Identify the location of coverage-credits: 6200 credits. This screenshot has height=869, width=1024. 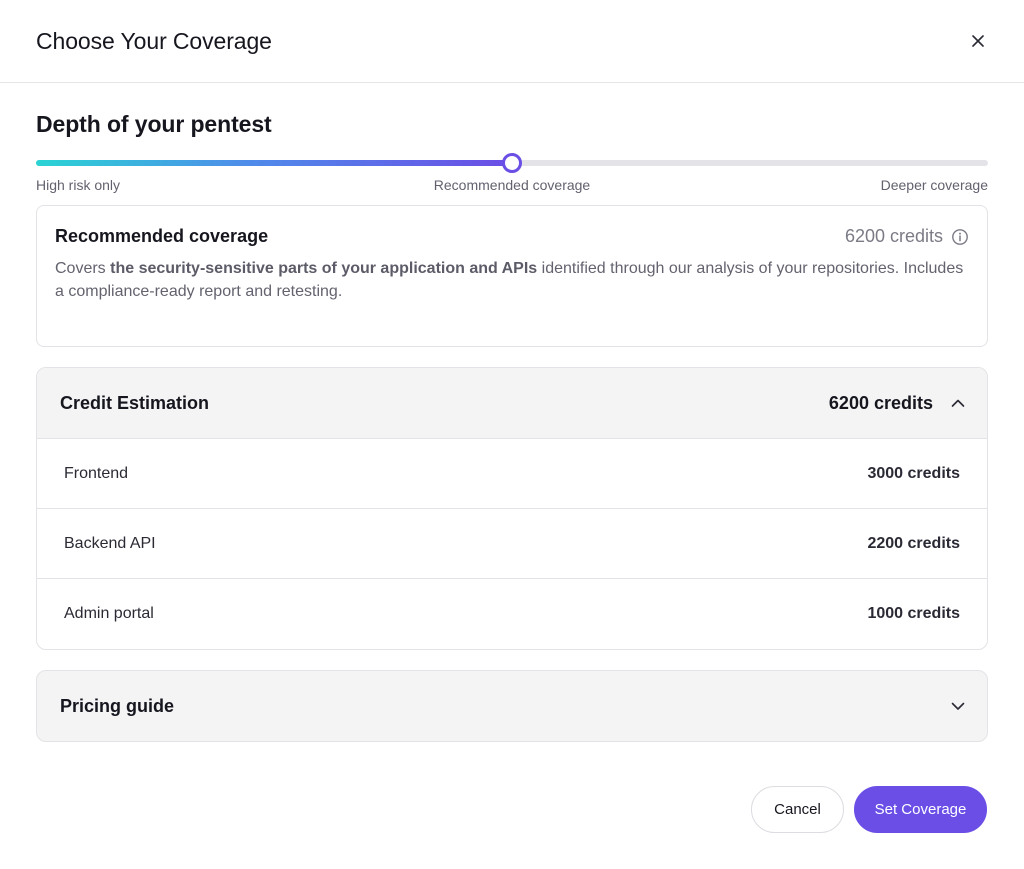
(907, 236).